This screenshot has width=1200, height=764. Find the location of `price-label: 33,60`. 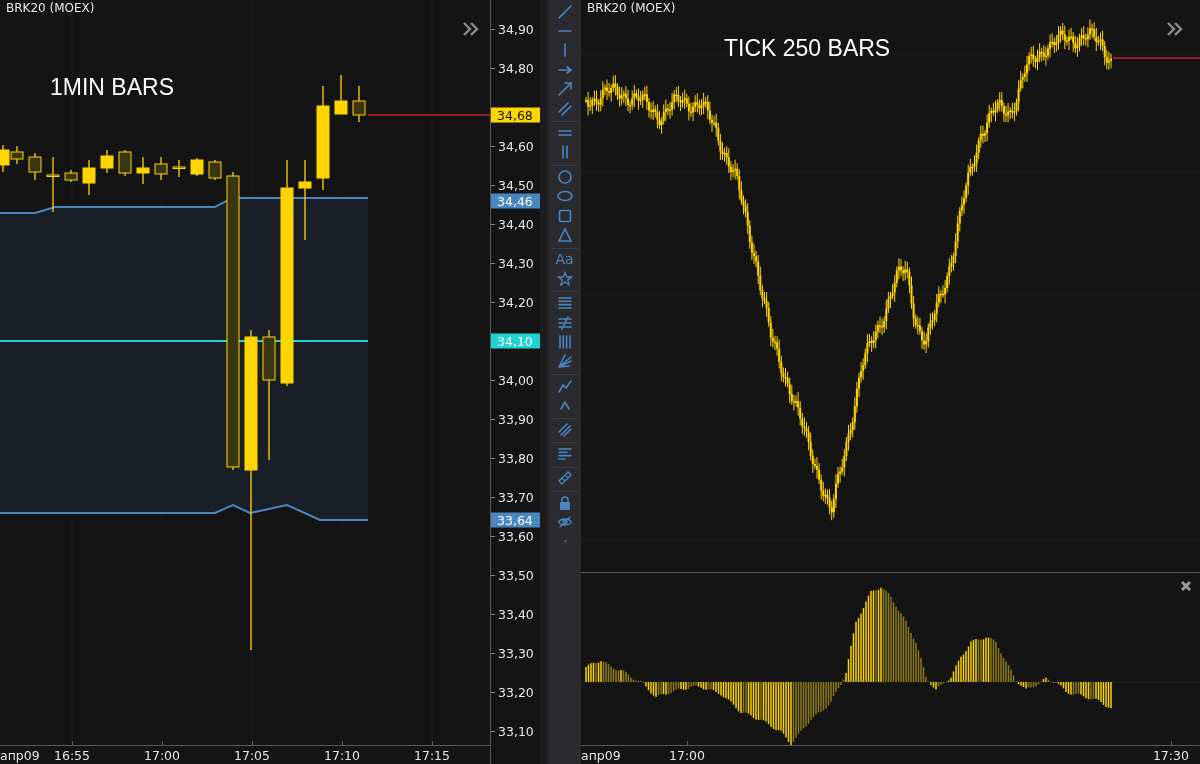

price-label: 33,60 is located at coordinates (516, 536).